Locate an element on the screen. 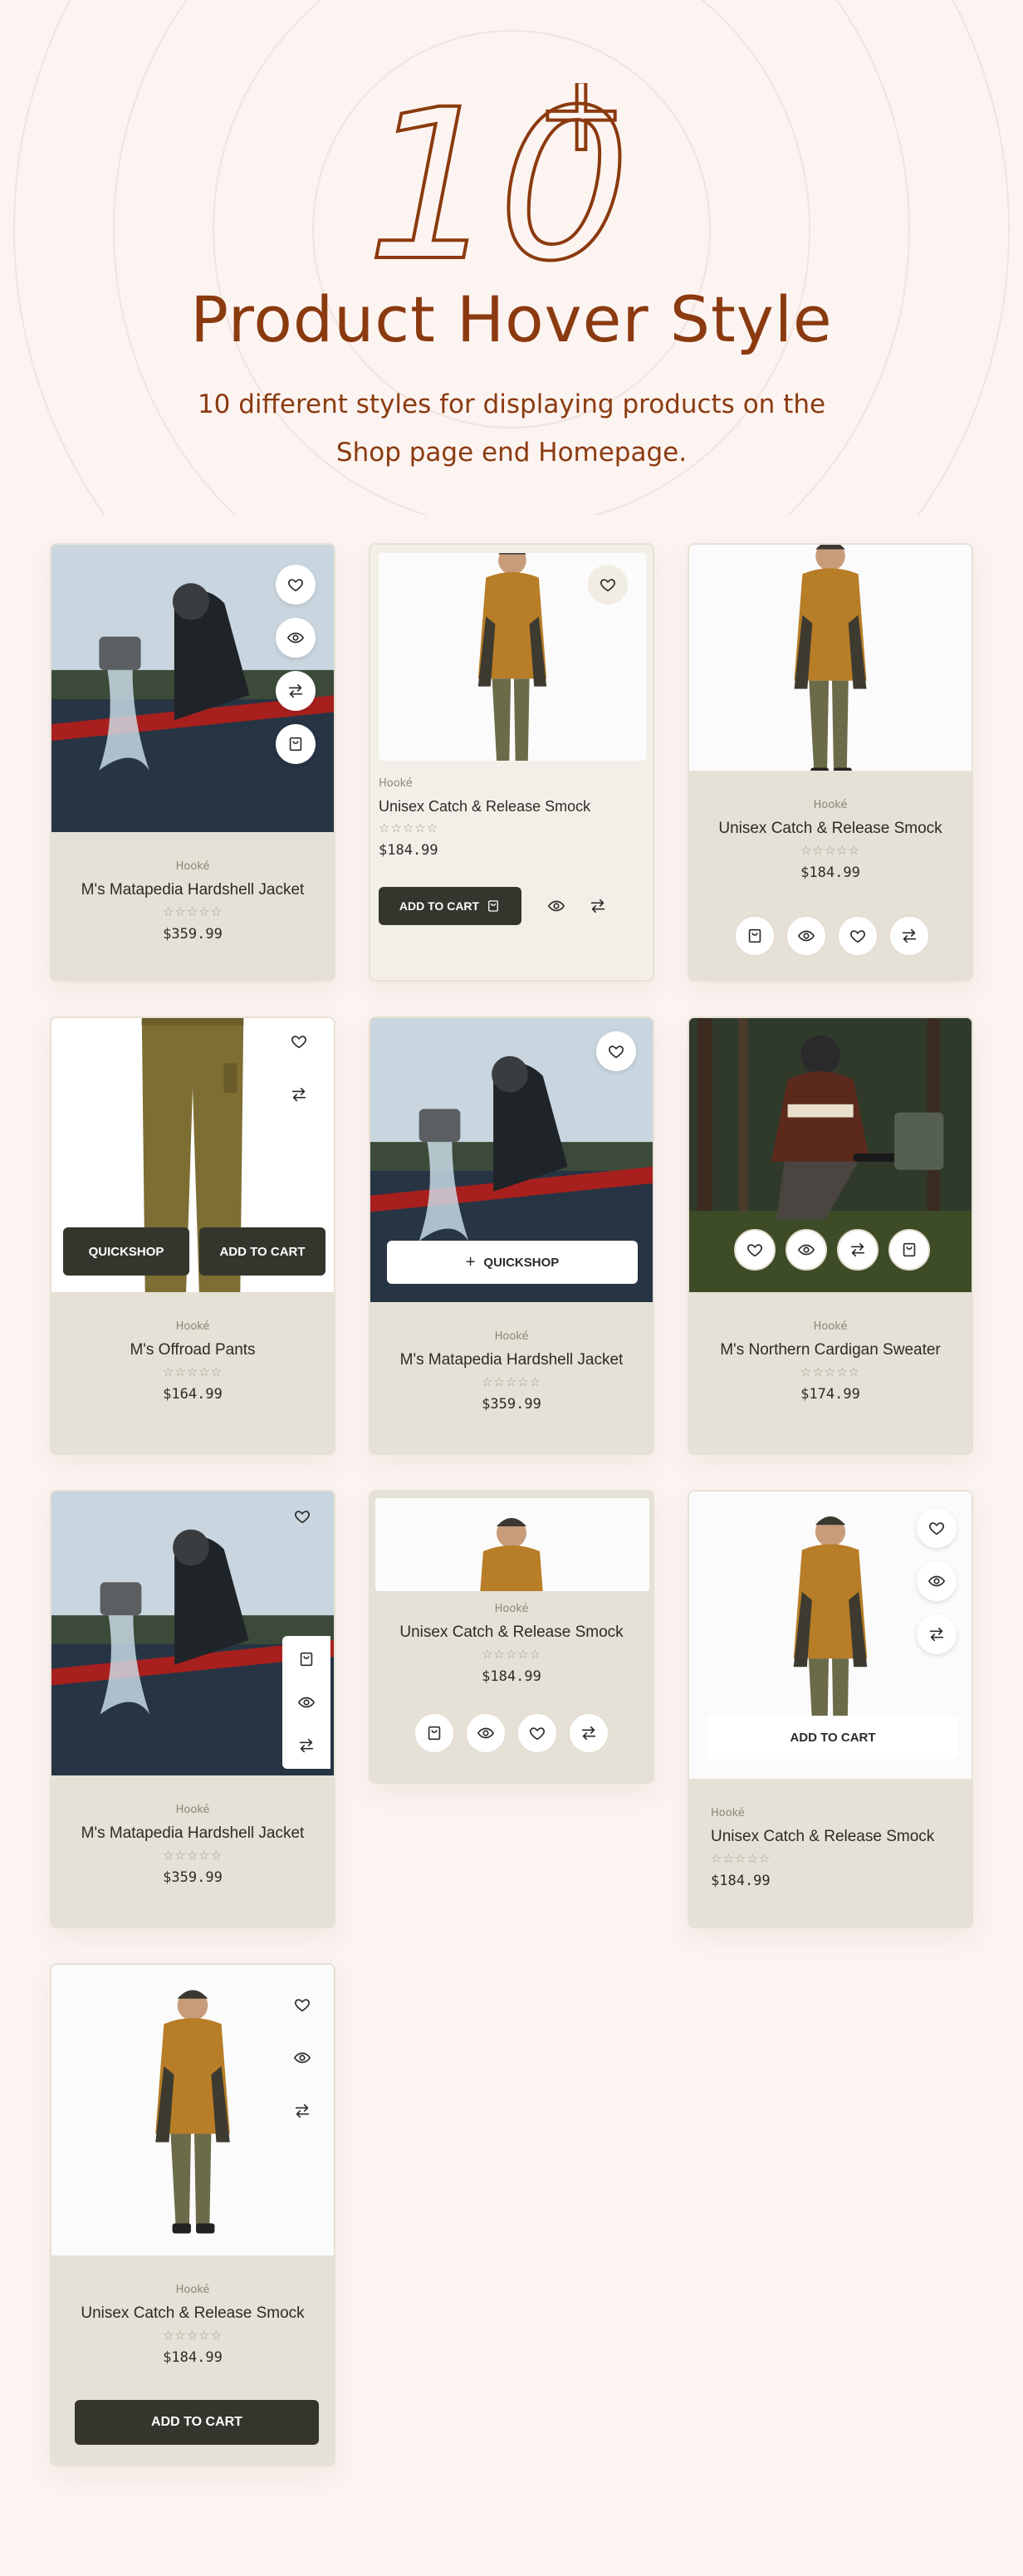  product-info: Hooké M's Offroad Pants ☆☆☆☆☆ $164.99 is located at coordinates (193, 1362).